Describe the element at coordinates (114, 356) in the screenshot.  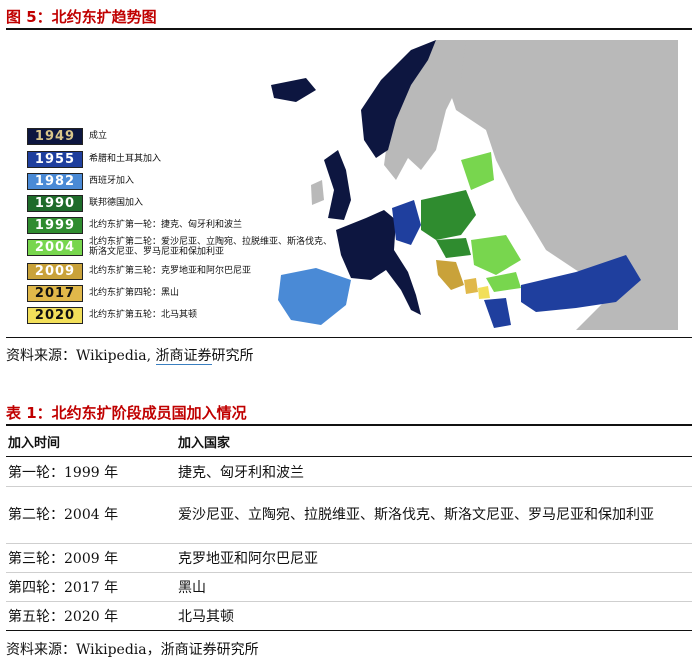
I see `figure-source-text: Wikipedia,` at that location.